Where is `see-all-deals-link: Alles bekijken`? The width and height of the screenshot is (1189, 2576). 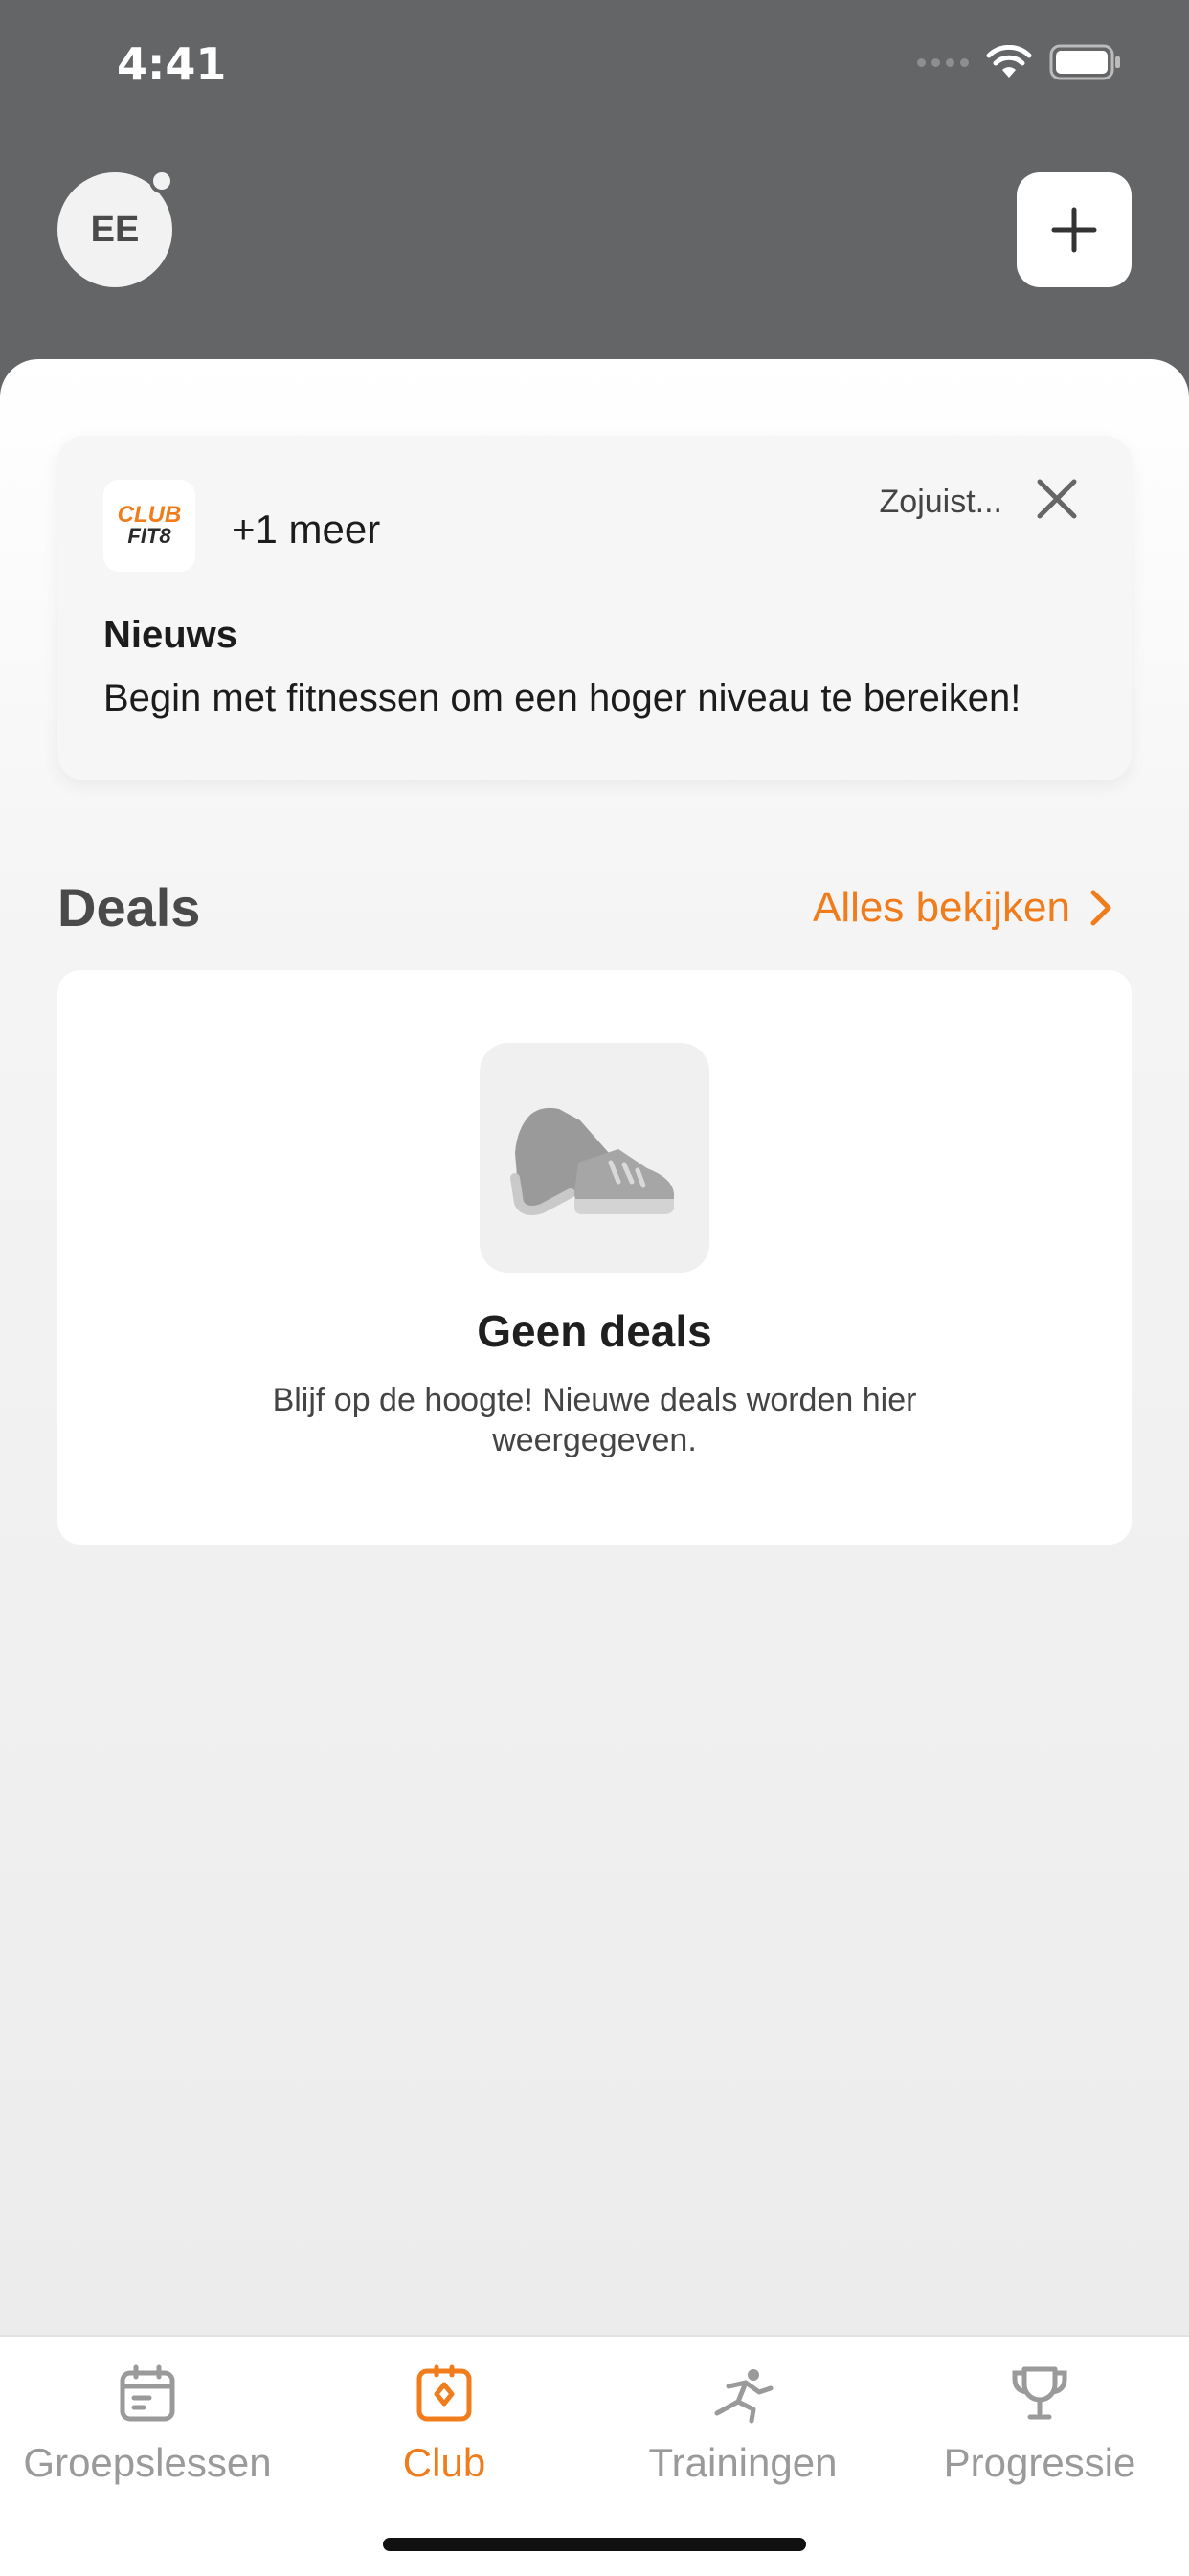
see-all-deals-link: Alles bekijken is located at coordinates (962, 908).